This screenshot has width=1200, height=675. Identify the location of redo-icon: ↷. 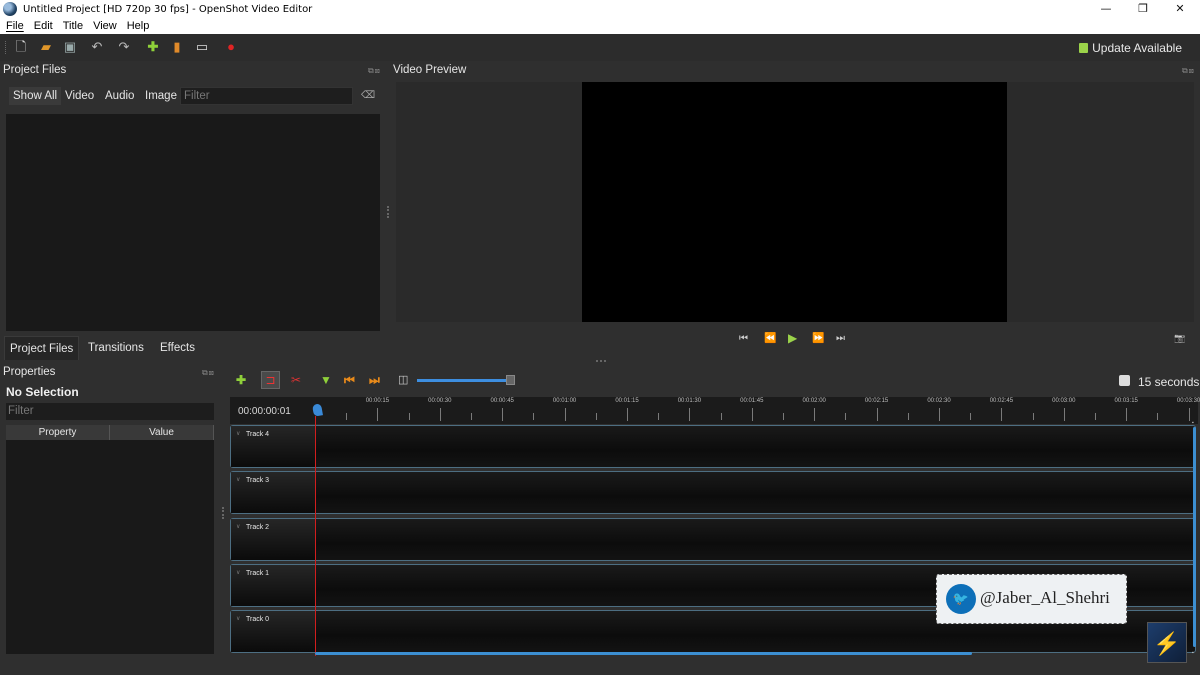
(124, 47).